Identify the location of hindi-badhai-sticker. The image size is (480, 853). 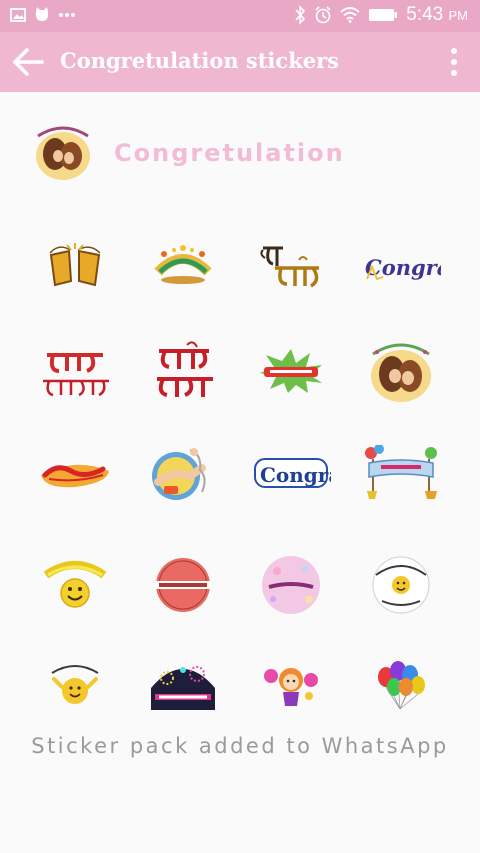
(289, 267).